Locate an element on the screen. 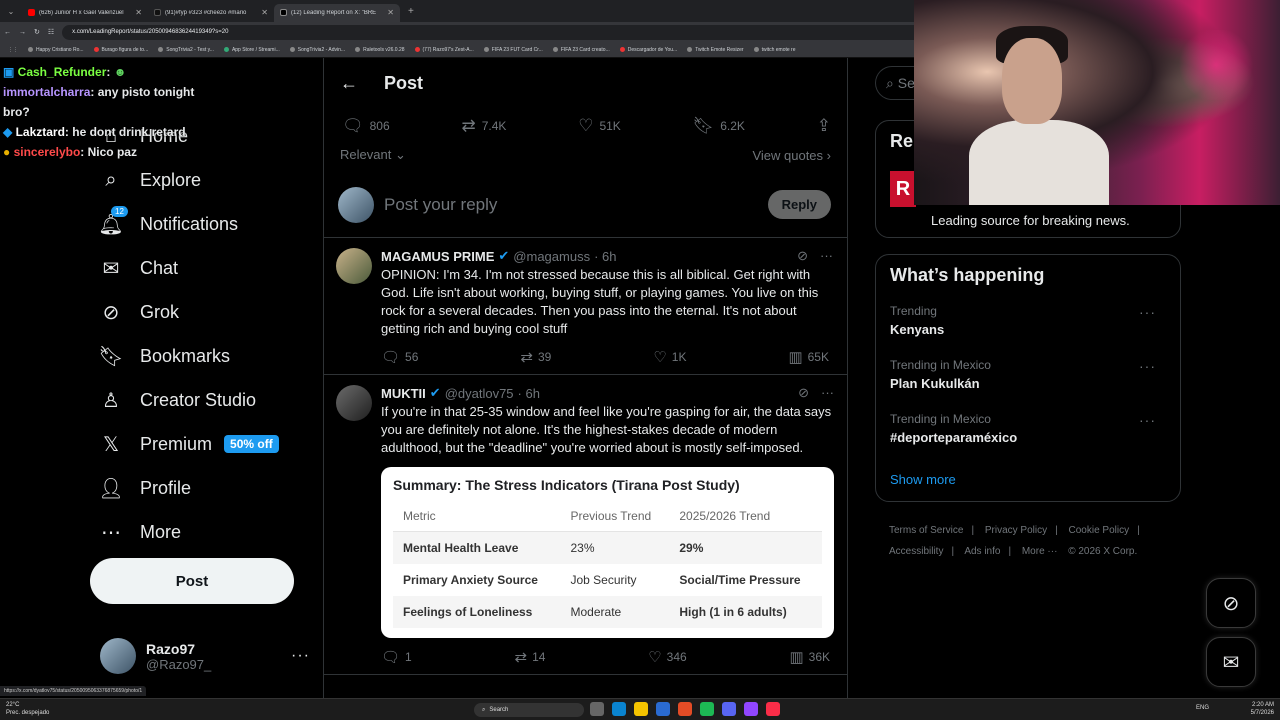 Image resolution: width=1280 pixels, height=720 pixels. trend-item: Trending Kenyans ··· is located at coordinates (1028, 331).